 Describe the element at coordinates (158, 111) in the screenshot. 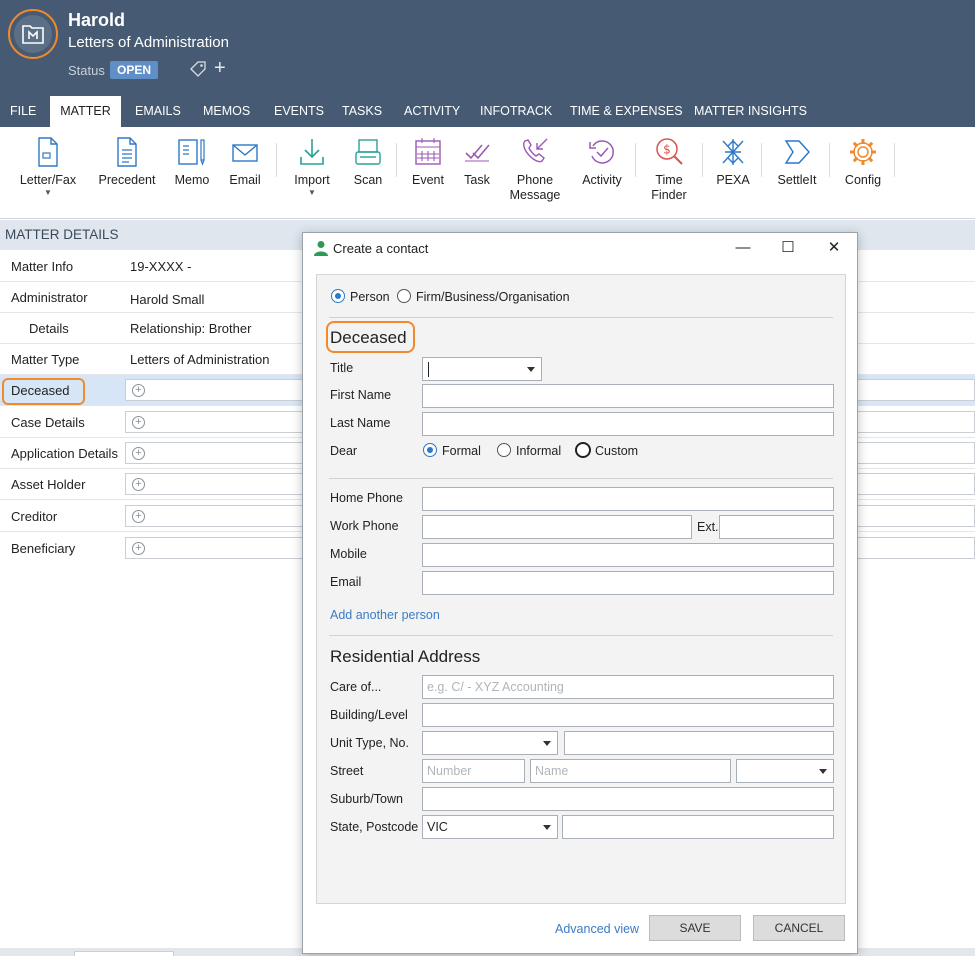

I see `tab-emails: EMAILS` at that location.